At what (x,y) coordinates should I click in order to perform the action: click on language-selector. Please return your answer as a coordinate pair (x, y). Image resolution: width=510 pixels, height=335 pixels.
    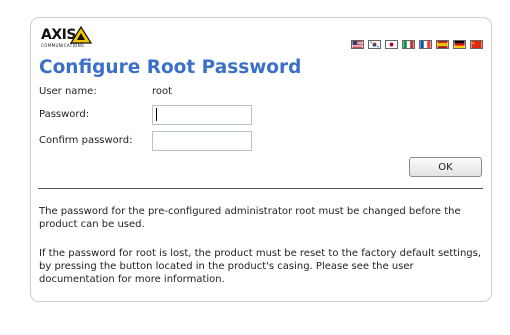
    Looking at the image, I should click on (417, 44).